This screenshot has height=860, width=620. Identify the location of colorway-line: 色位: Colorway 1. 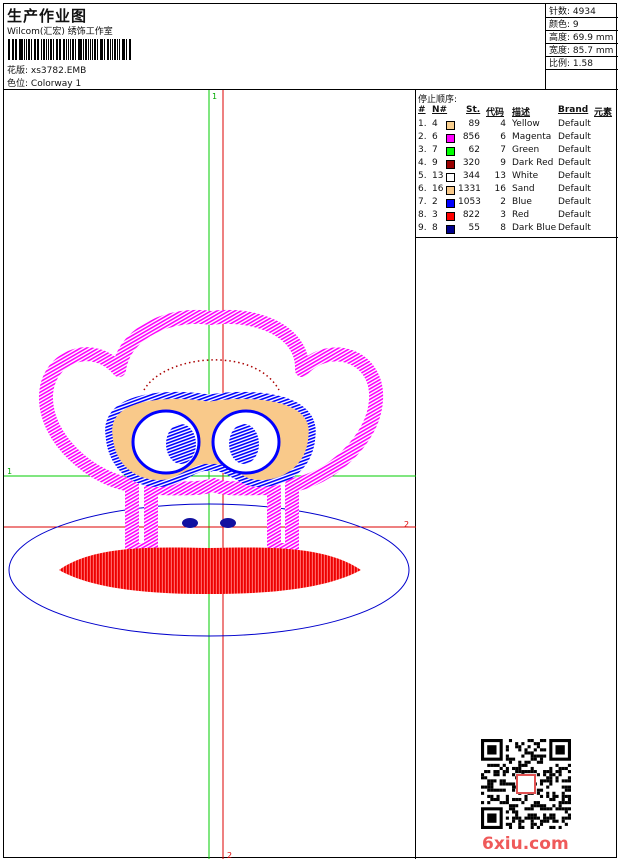
(44, 82).